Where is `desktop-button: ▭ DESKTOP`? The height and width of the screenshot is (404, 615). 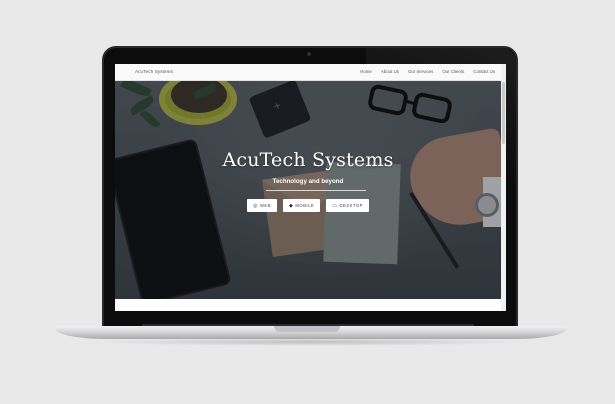 desktop-button: ▭ DESKTOP is located at coordinates (347, 205).